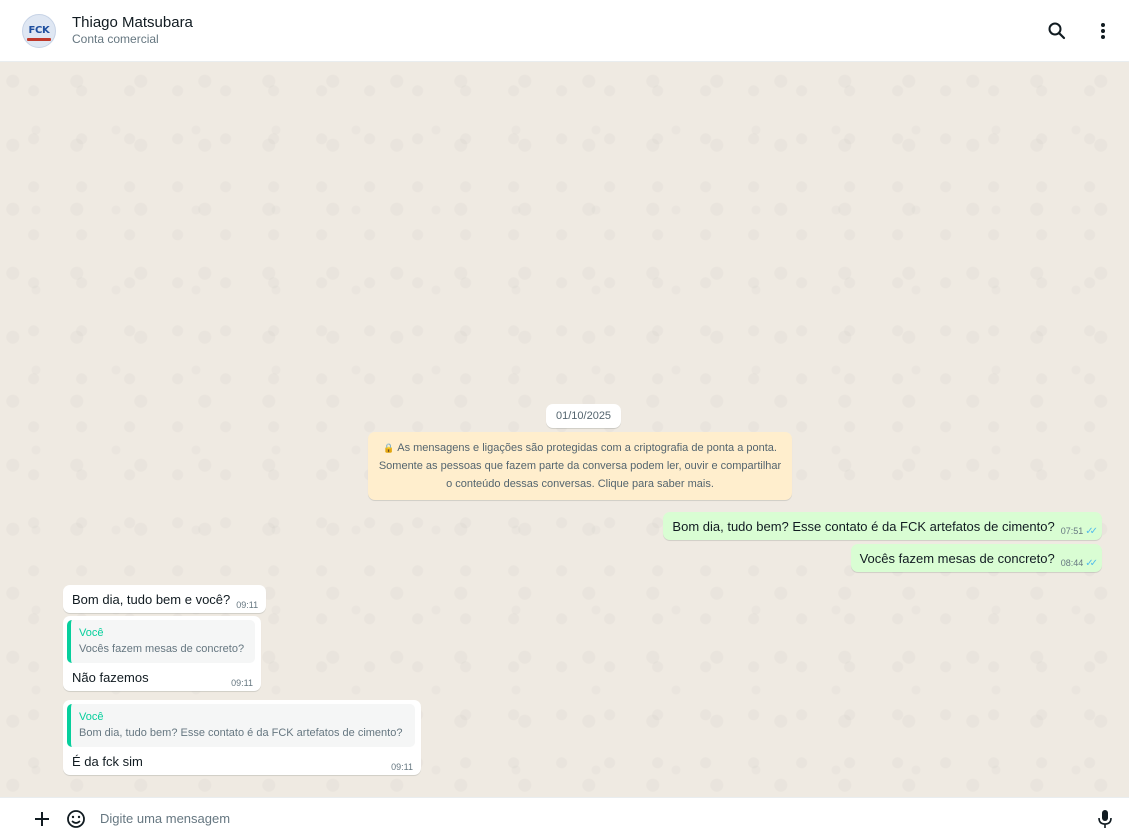 The height and width of the screenshot is (839, 1129). I want to click on date-divider: 01/10/2025, so click(584, 416).